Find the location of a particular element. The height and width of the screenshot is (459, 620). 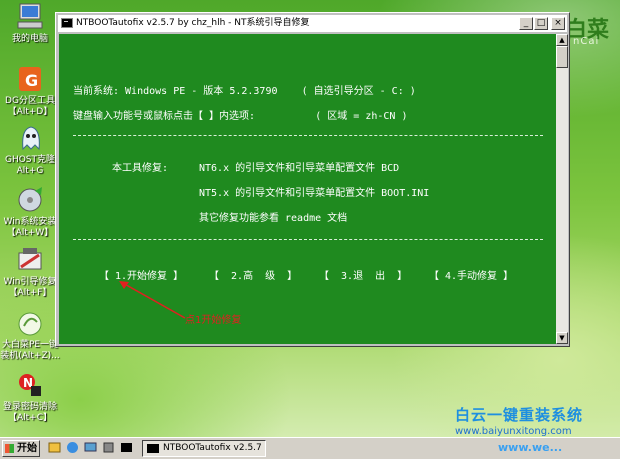

password-clear-icon: N is located at coordinates (30, 385).